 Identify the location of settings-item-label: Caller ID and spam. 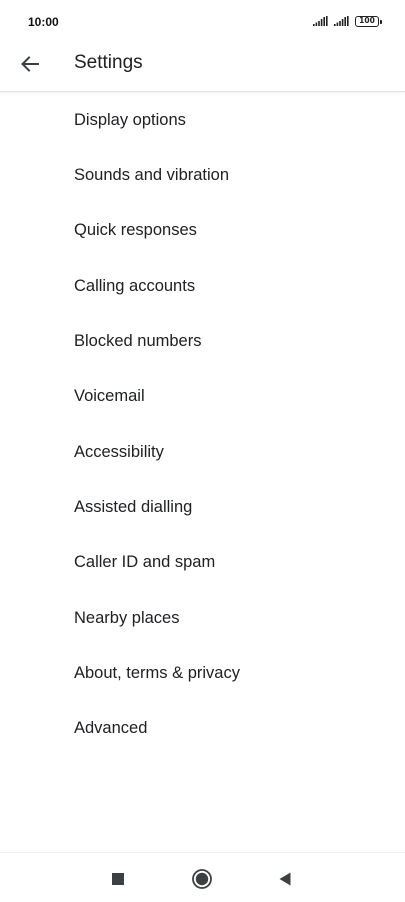
(145, 562).